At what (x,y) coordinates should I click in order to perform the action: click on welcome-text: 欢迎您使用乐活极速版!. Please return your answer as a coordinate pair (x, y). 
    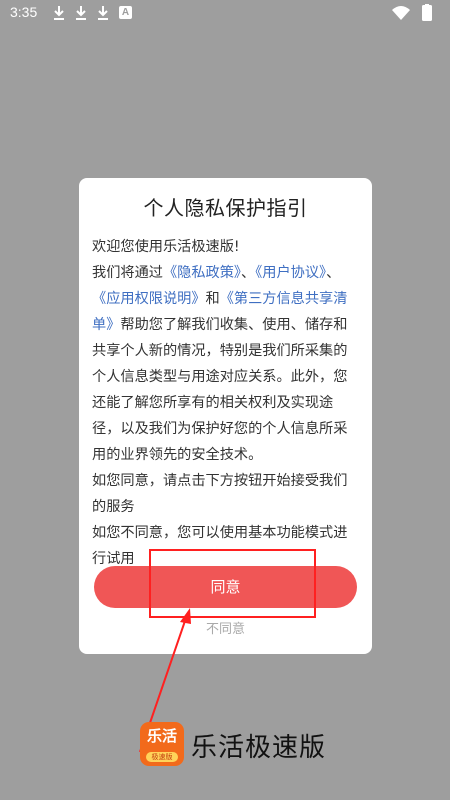
    Looking at the image, I should click on (166, 247).